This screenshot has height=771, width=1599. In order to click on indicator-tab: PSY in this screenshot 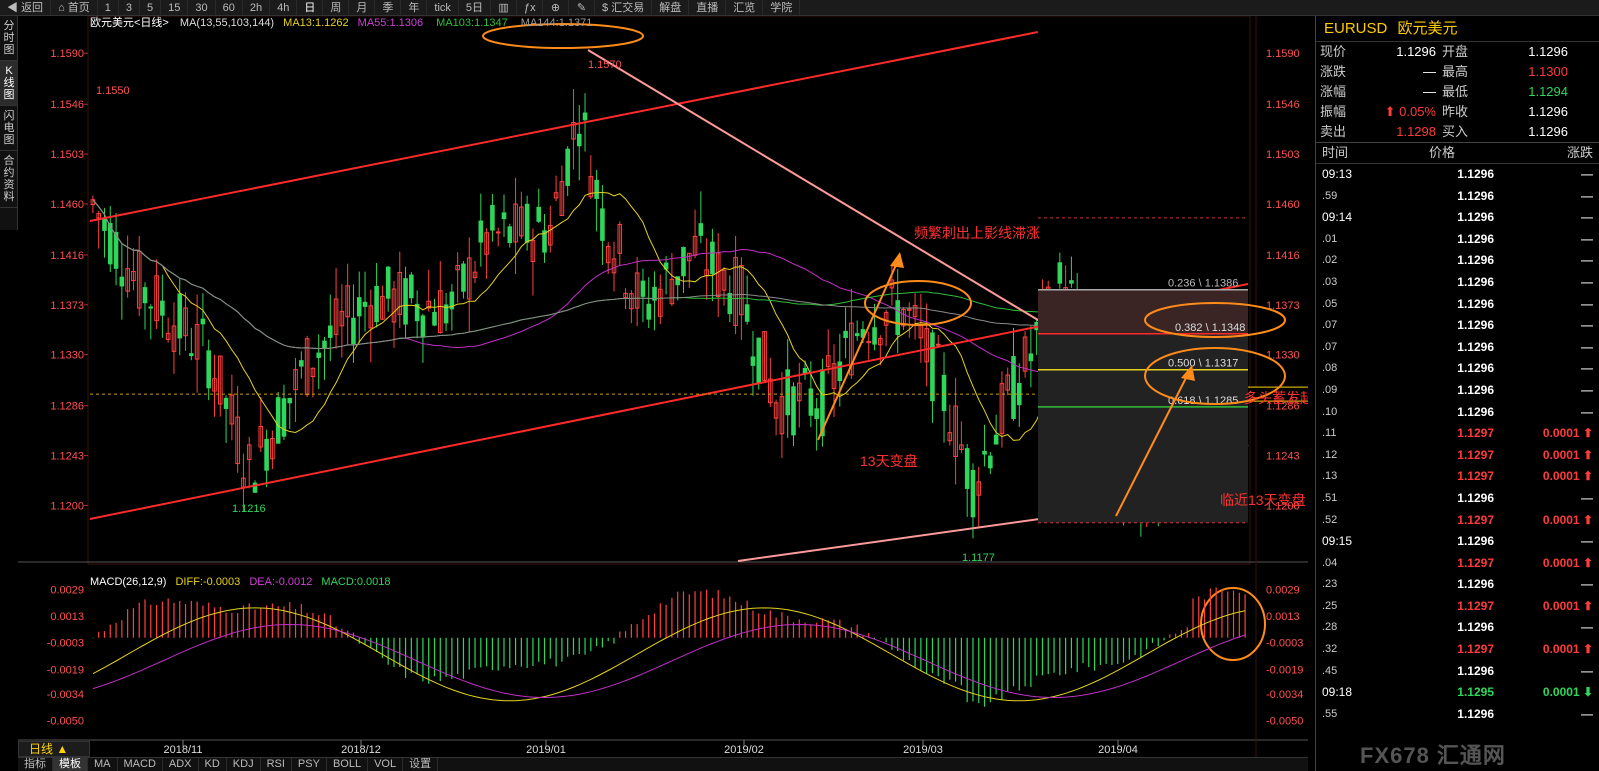, I will do `click(309, 764)`.